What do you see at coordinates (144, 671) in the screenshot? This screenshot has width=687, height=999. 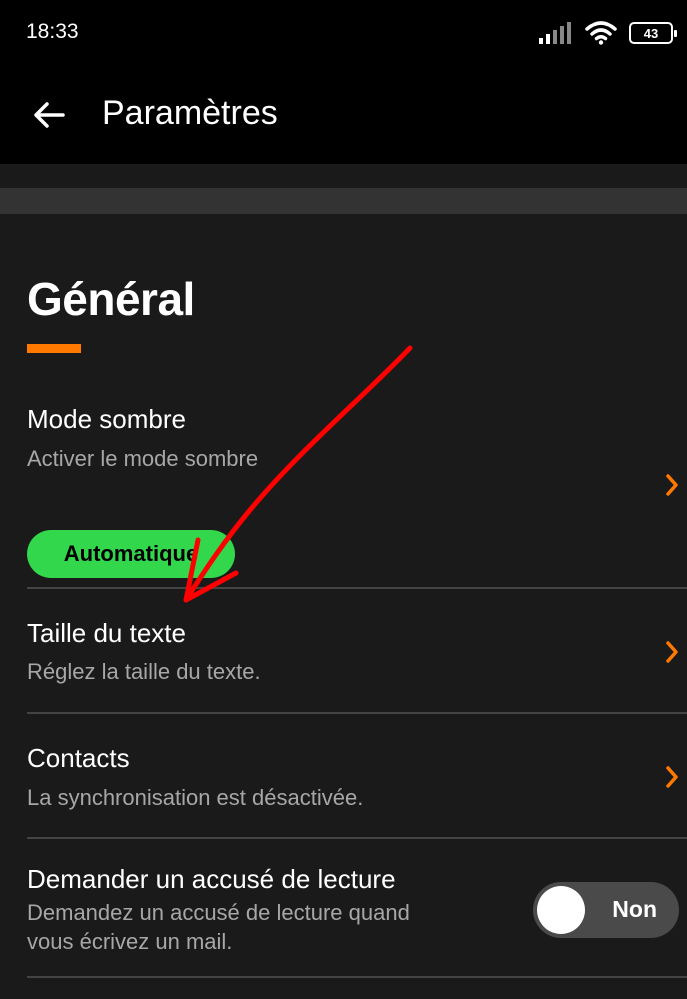 I see `setting-subtitle: Réglez la taille du texte.` at bounding box center [144, 671].